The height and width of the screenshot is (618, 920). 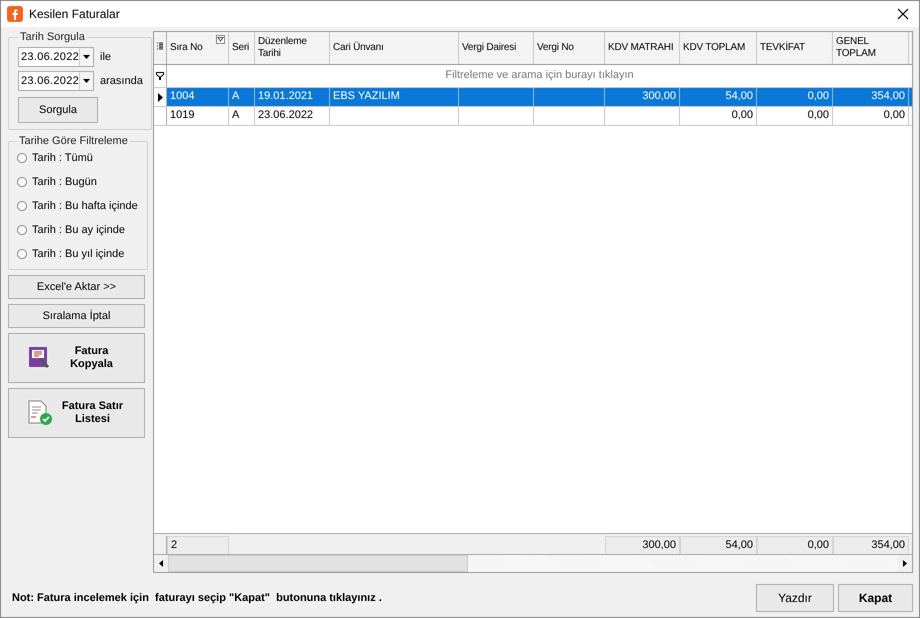 What do you see at coordinates (533, 97) in the screenshot?
I see `table-row: 1004 A 19.01.2021 EBS YAZILIM 300,00 54,00 0,00 354,00` at bounding box center [533, 97].